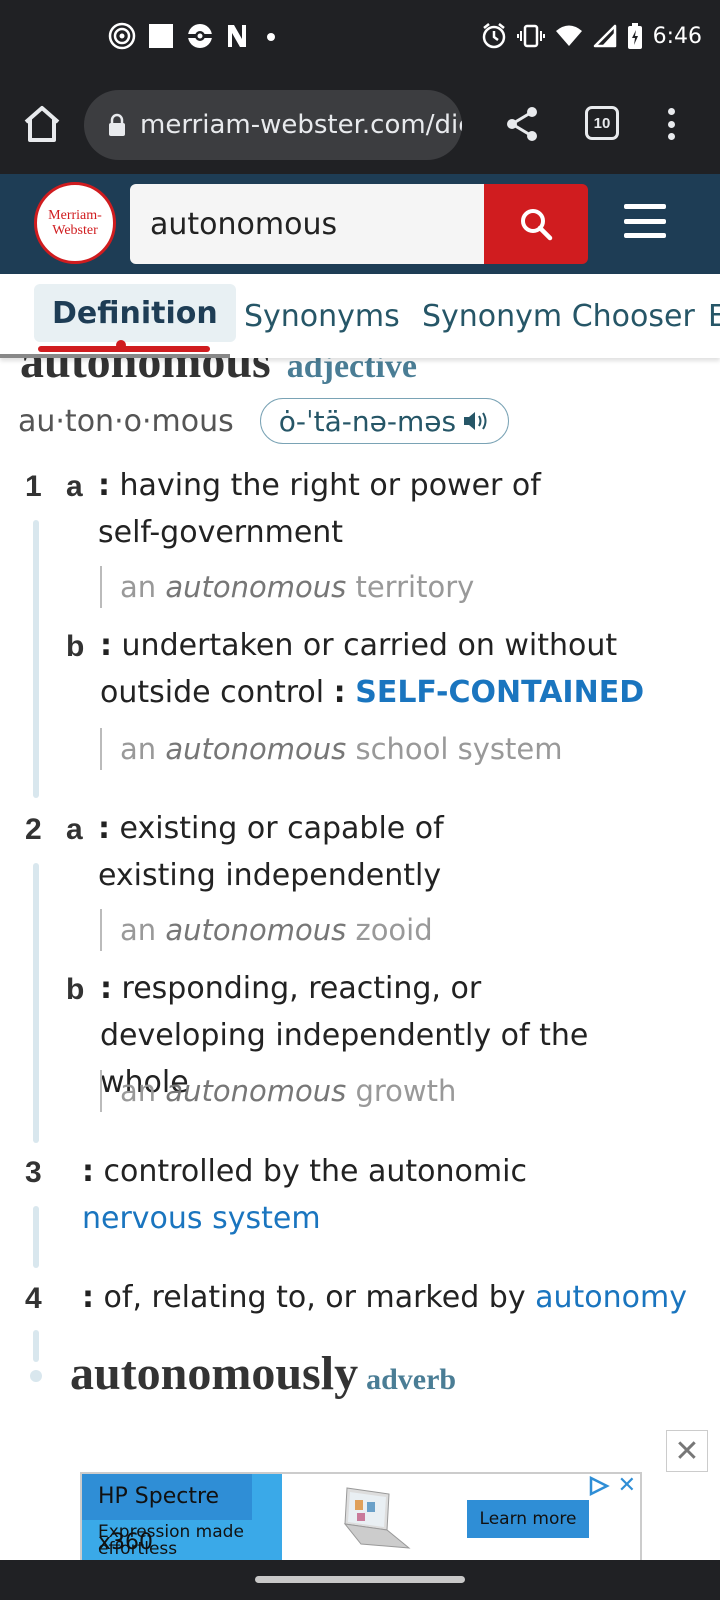  Describe the element at coordinates (605, 36) in the screenshot. I see `signal-icon` at that location.